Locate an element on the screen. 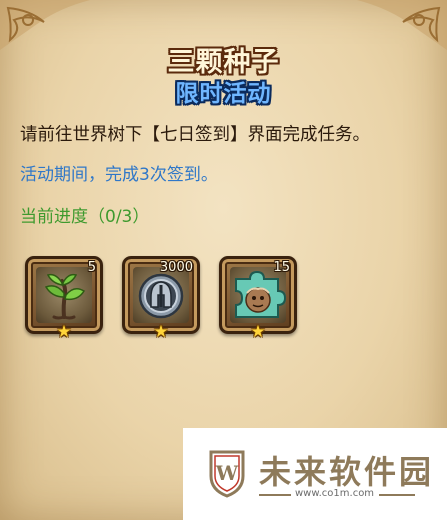 This screenshot has height=520, width=447. shield-logo-icon: W is located at coordinates (227, 474).